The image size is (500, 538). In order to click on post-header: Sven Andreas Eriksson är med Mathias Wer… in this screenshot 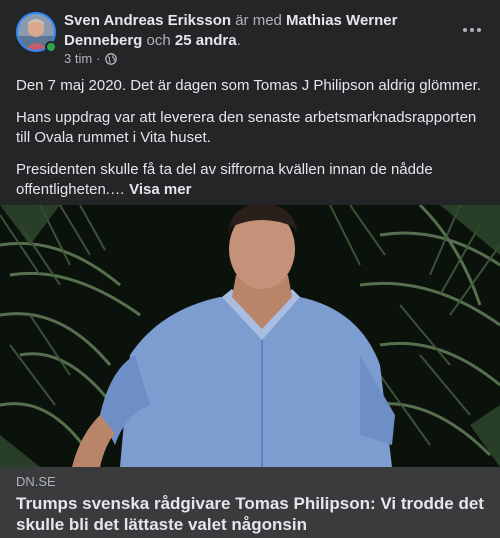, I will do `click(250, 36)`.